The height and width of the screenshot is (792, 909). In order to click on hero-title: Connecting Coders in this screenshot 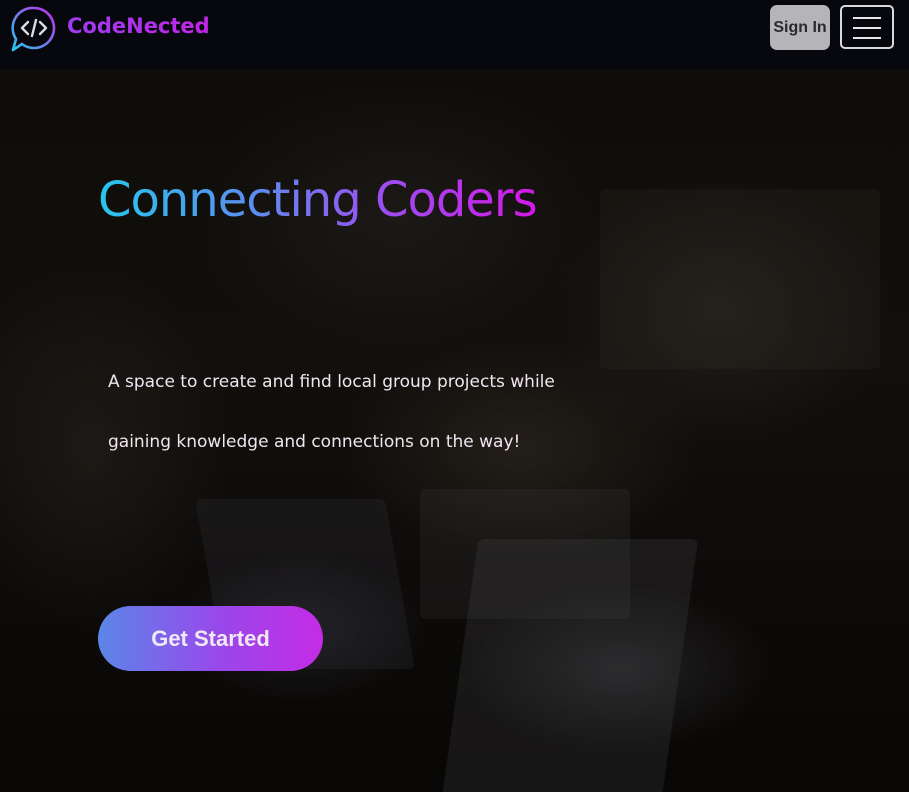, I will do `click(318, 200)`.